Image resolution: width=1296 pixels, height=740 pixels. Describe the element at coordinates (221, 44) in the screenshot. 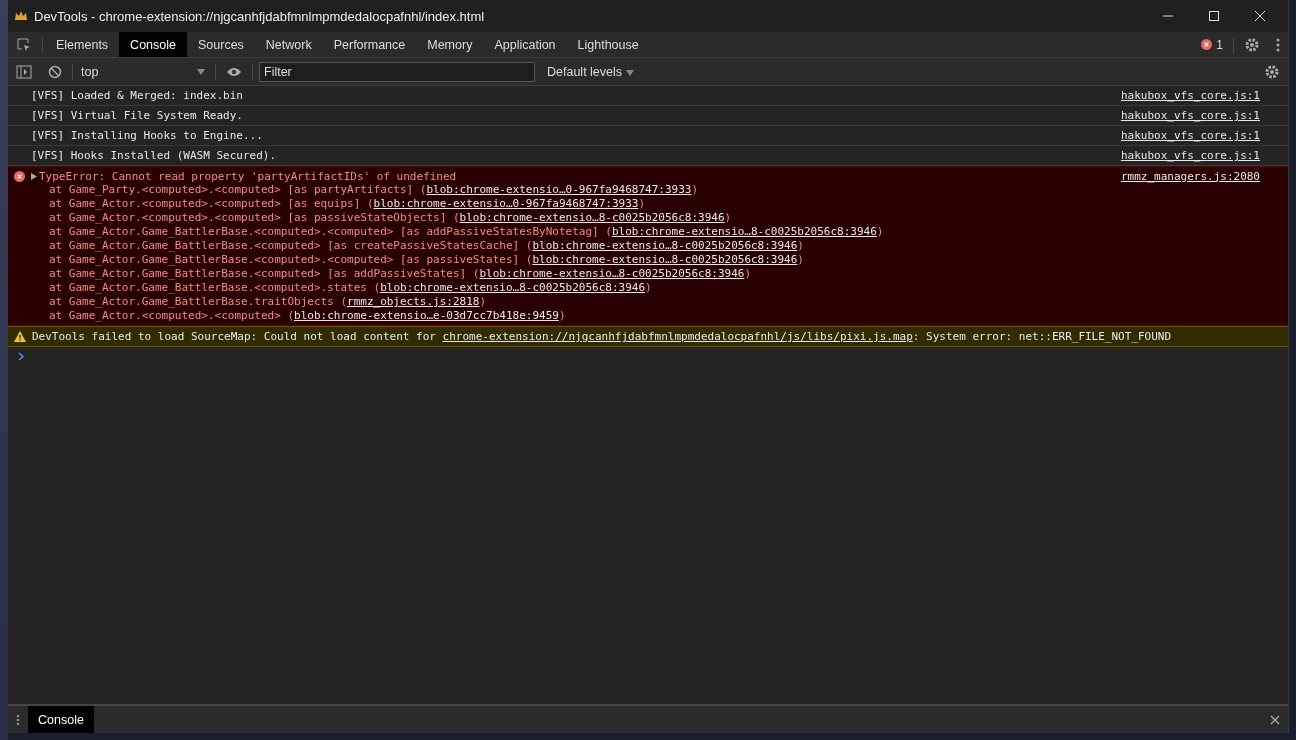

I see `panel-tab: Sources` at that location.